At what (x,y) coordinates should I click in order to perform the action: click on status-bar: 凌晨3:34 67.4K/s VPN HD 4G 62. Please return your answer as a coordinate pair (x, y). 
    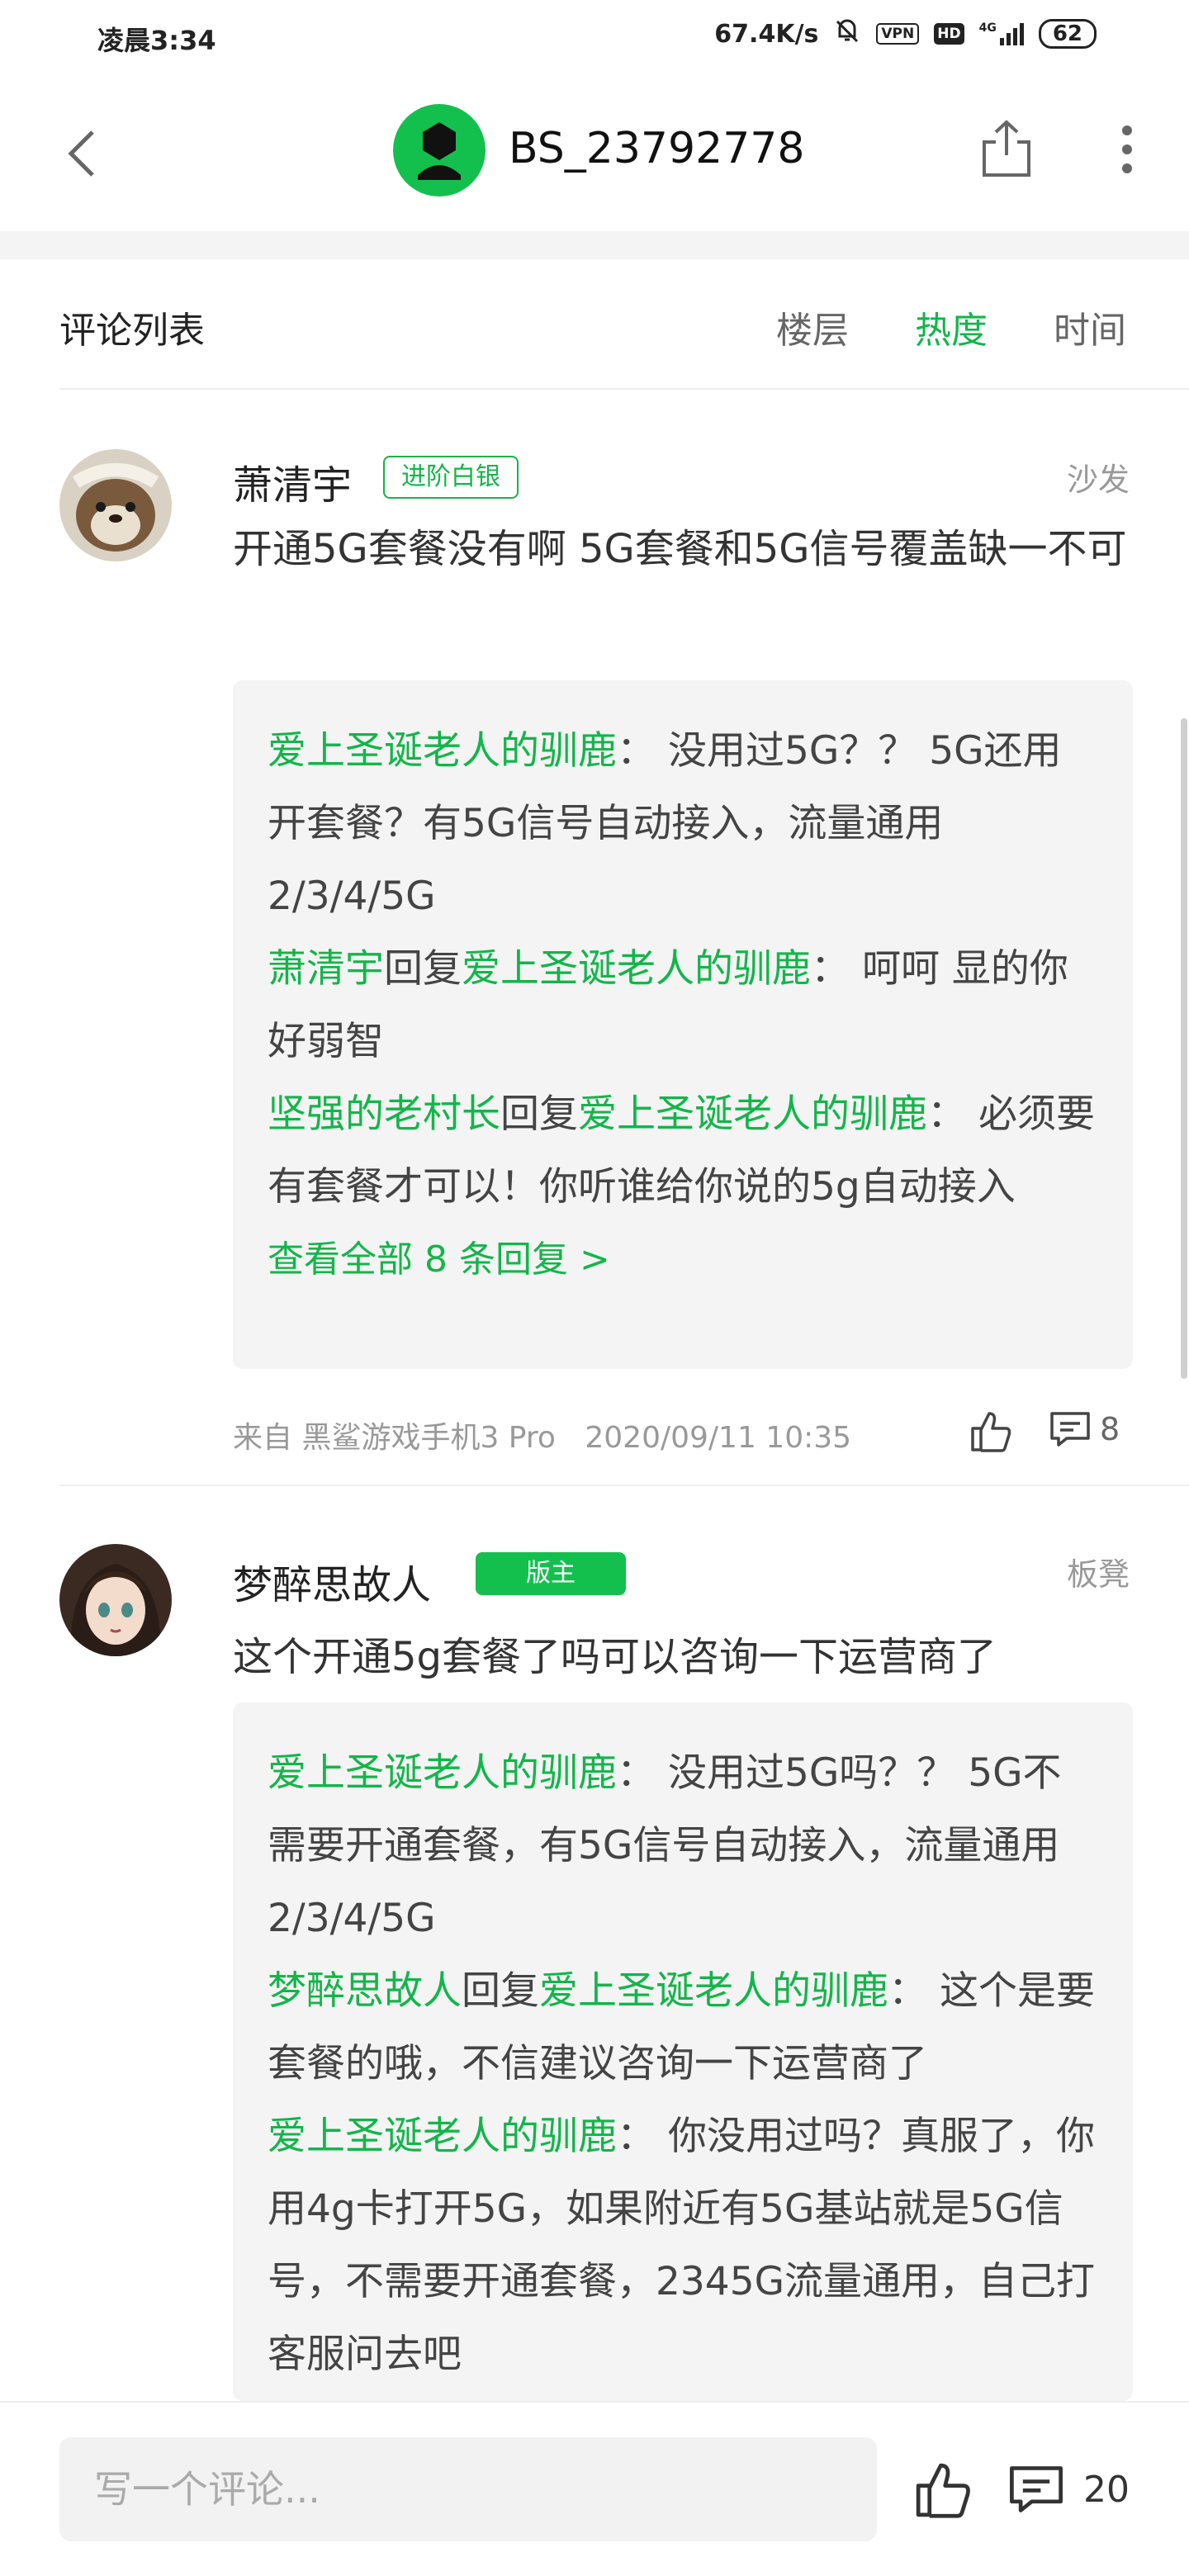
    Looking at the image, I should click on (594, 39).